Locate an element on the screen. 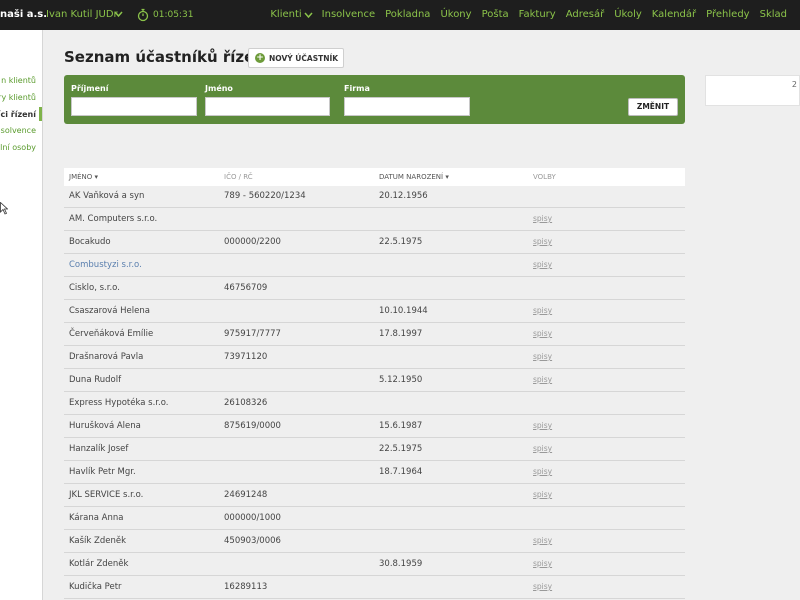  participant-name: Havlík Petr Mgr. is located at coordinates (102, 472).